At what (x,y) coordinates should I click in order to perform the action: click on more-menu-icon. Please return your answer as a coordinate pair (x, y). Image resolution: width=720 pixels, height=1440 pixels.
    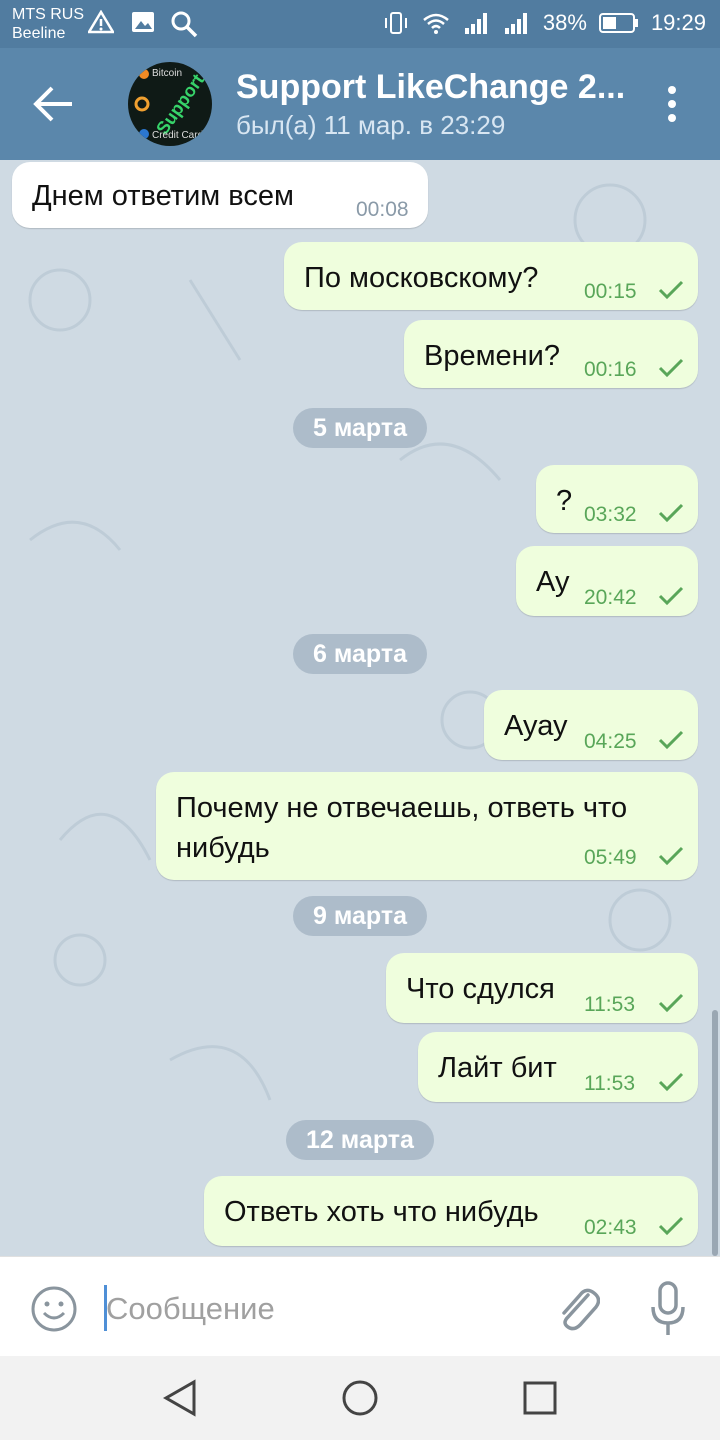
    Looking at the image, I should click on (672, 104).